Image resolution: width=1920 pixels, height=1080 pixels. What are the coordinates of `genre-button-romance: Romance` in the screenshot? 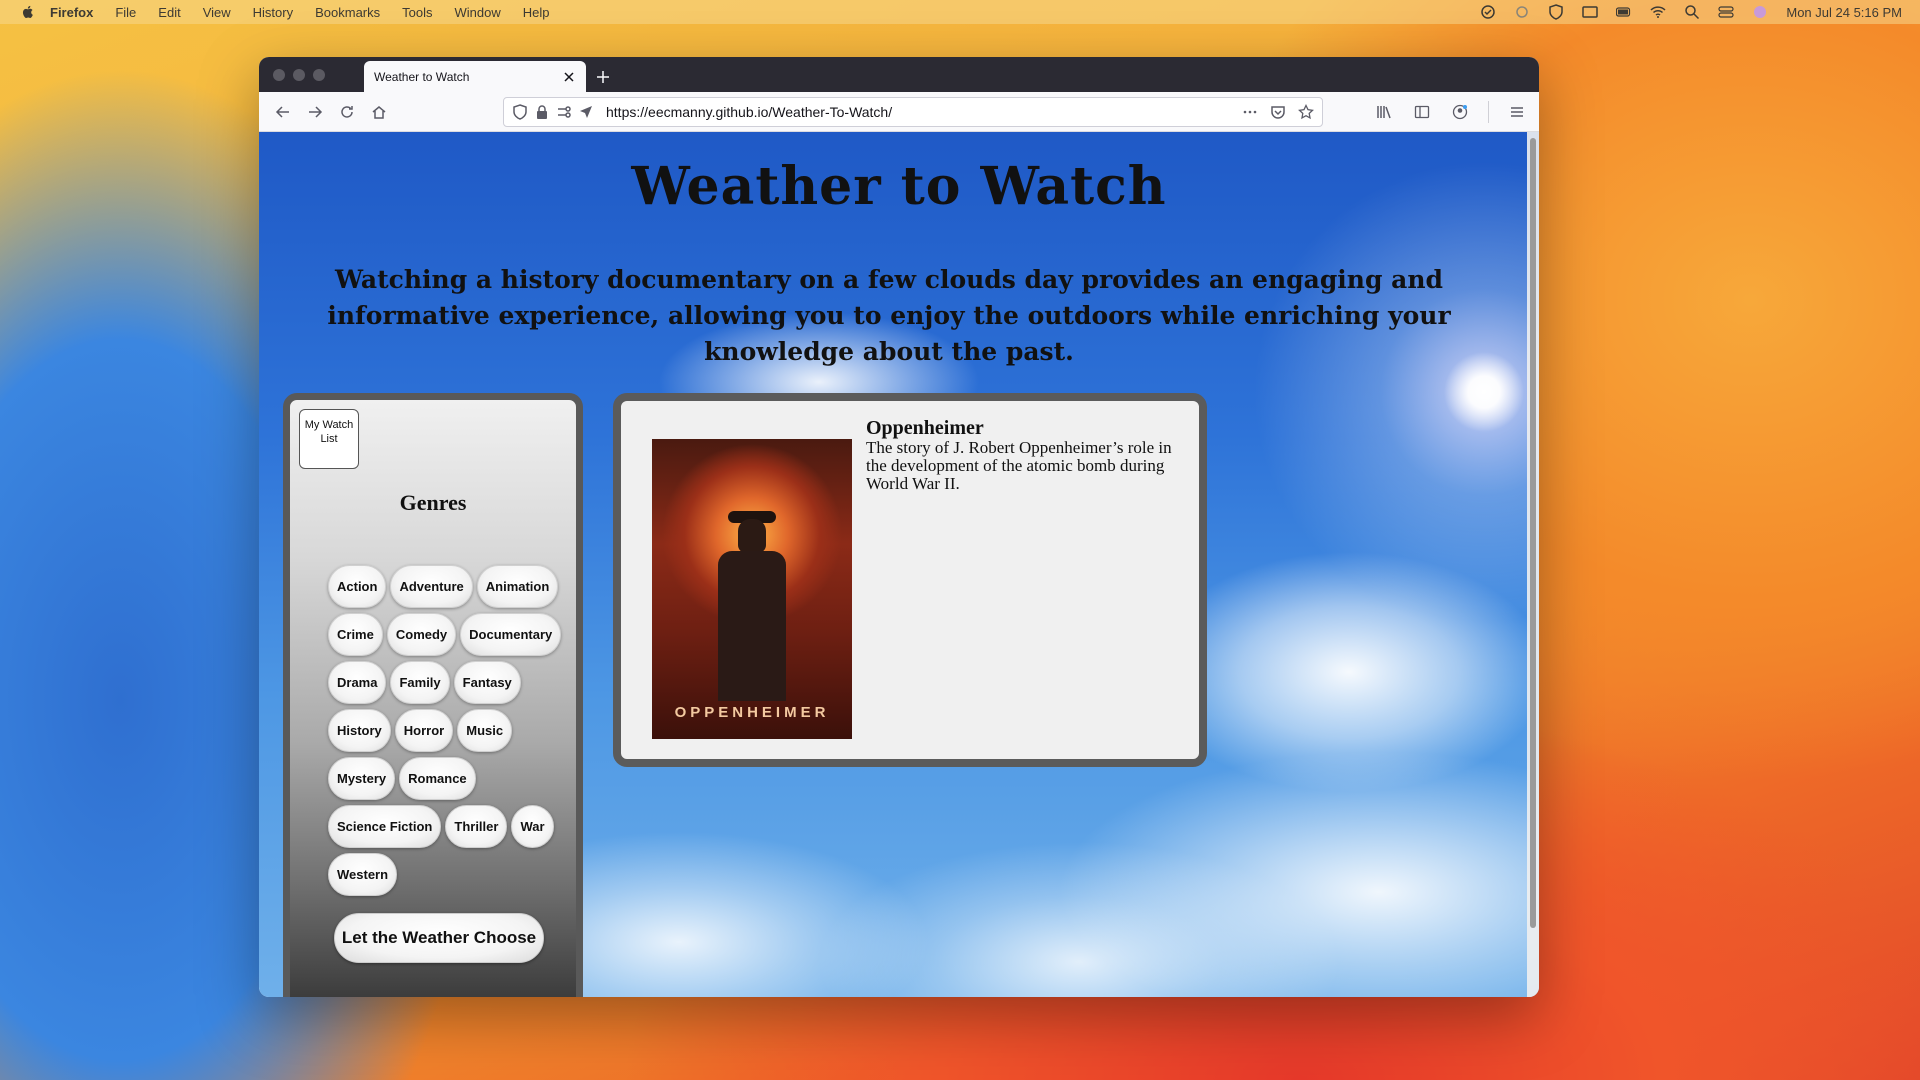 It's located at (437, 778).